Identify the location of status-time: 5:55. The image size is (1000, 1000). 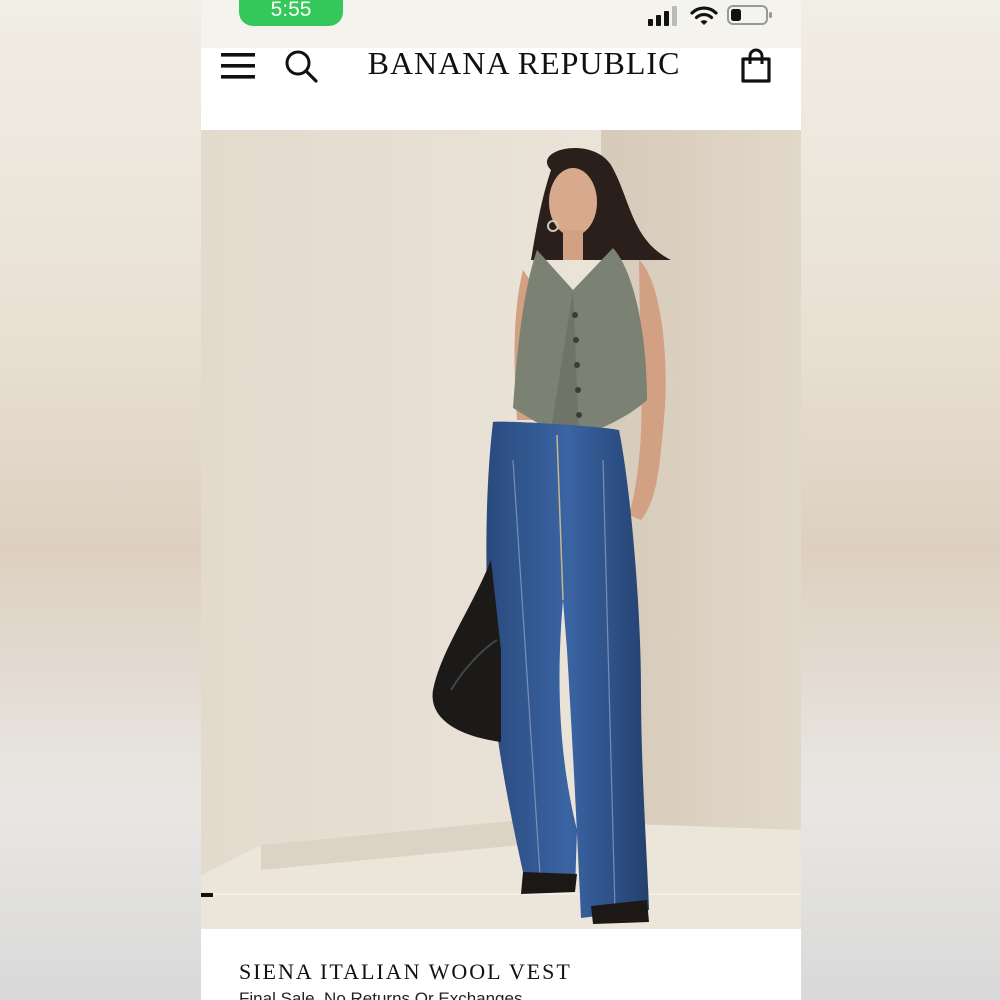
(291, 13).